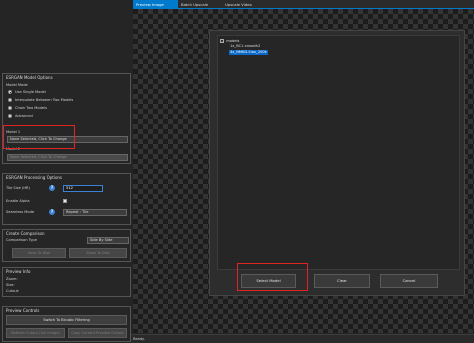 This screenshot has height=343, width=474. I want to click on radio-advanced-label: Advanced, so click(24, 116).